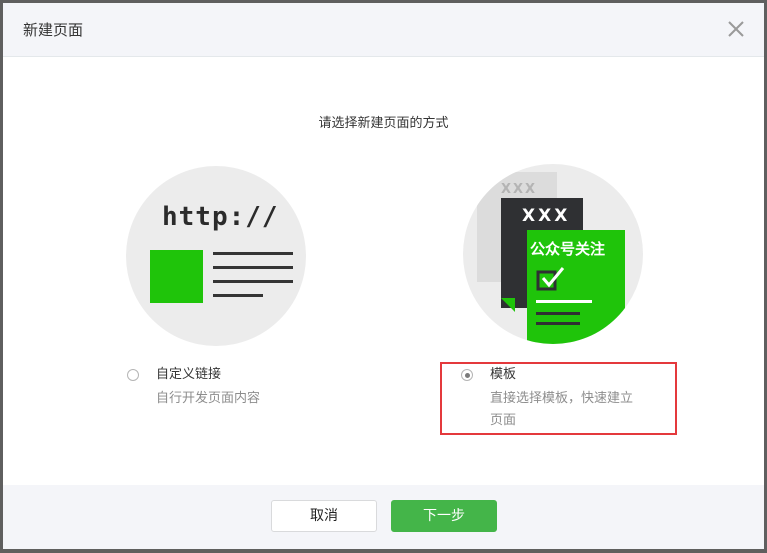 Image resolution: width=767 pixels, height=553 pixels. What do you see at coordinates (519, 189) in the screenshot?
I see `back-card-text: XXX` at bounding box center [519, 189].